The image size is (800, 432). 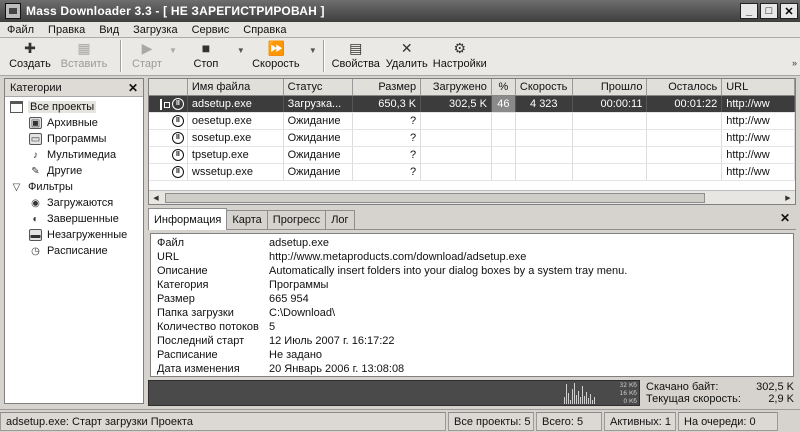 I want to click on tab-progress: Прогресс, so click(x=296, y=219).